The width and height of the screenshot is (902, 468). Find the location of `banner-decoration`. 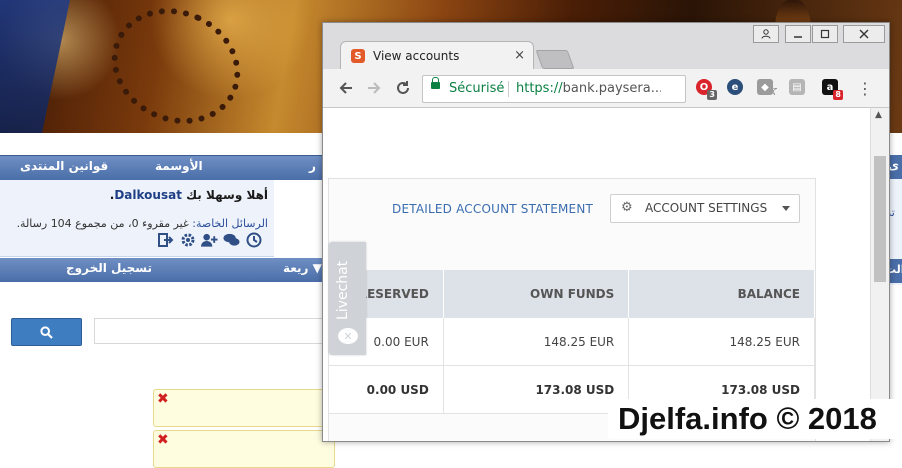

banner-decoration is located at coordinates (35, 66).